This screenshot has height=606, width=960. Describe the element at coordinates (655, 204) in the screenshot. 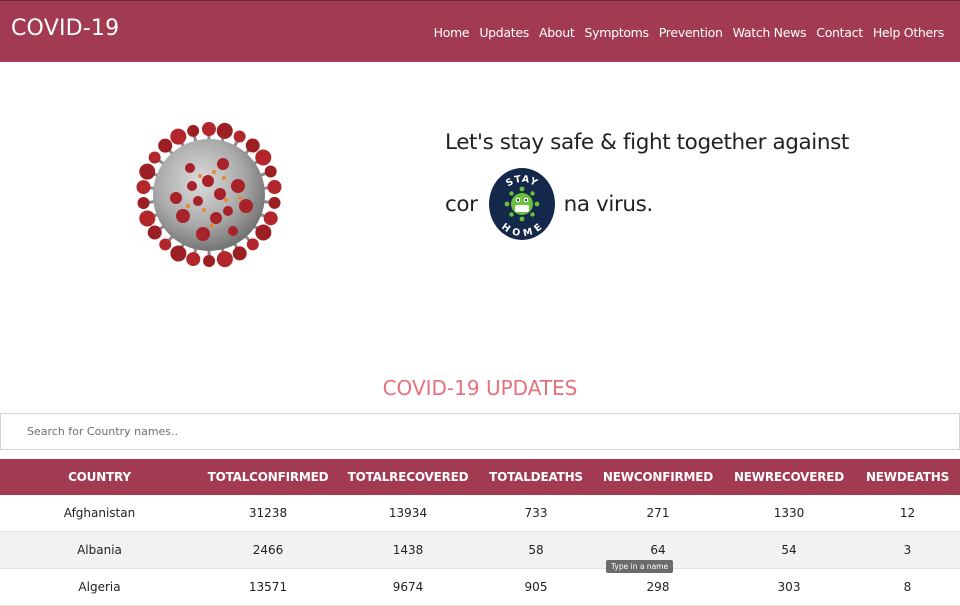

I see `tagline-line-2: cor STAY HOME na virus.` at that location.